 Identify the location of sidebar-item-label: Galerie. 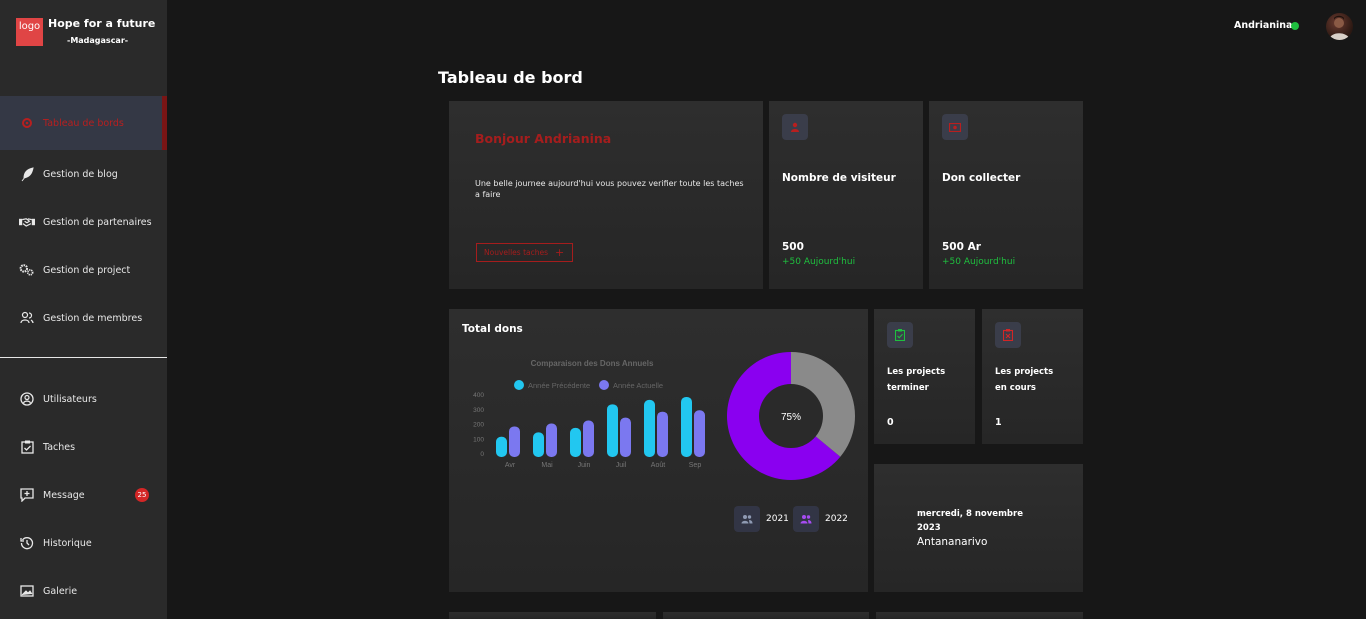
(60, 591).